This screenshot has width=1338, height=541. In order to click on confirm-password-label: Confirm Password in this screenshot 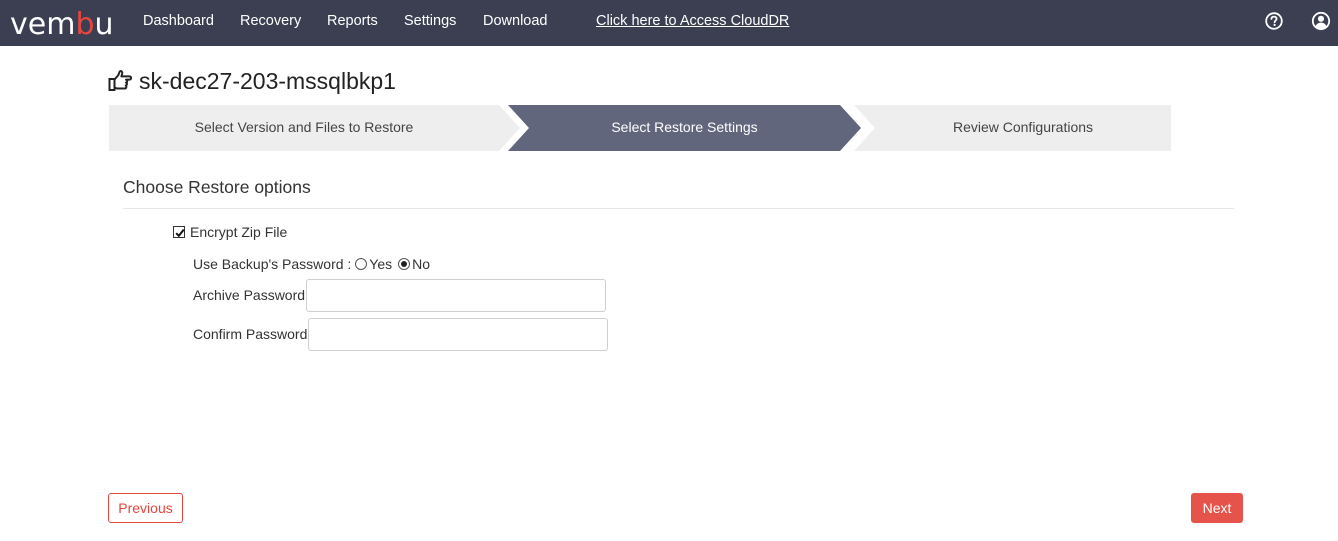, I will do `click(250, 334)`.